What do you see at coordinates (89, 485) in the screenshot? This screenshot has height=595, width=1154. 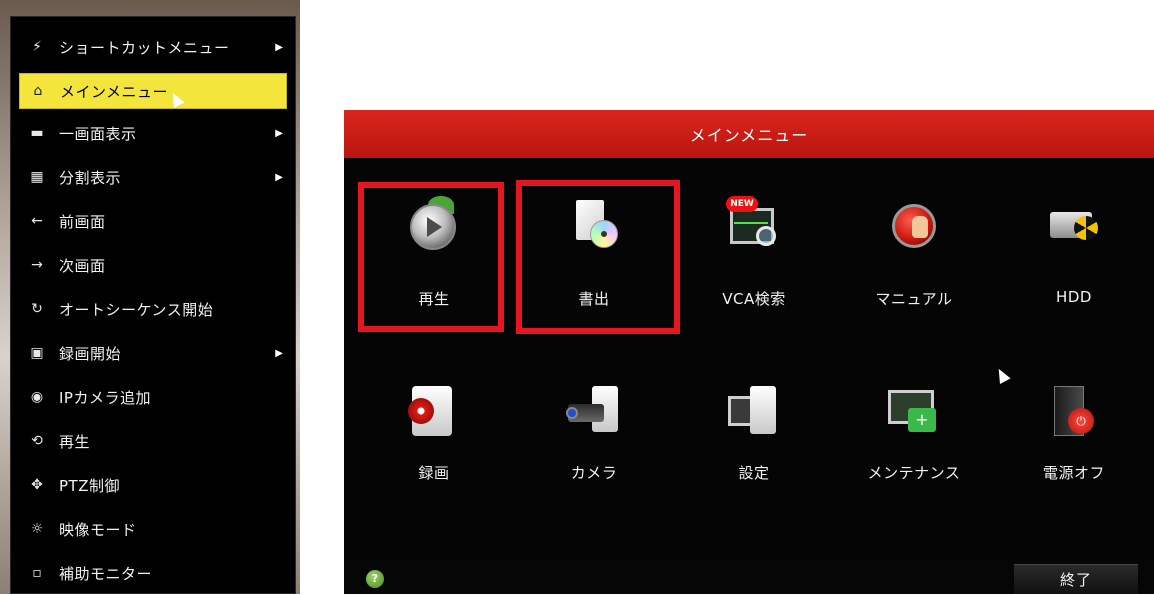 I see `menu-item-label: PTZ制御` at bounding box center [89, 485].